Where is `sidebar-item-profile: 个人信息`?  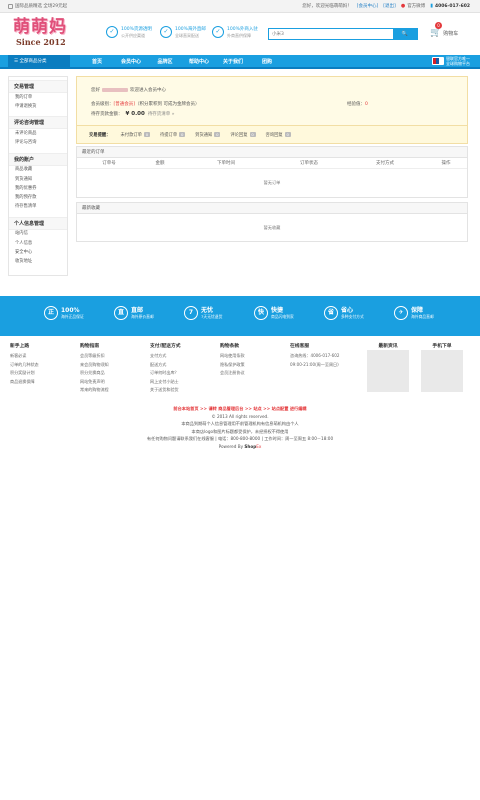 sidebar-item-profile: 个人信息 is located at coordinates (38, 243).